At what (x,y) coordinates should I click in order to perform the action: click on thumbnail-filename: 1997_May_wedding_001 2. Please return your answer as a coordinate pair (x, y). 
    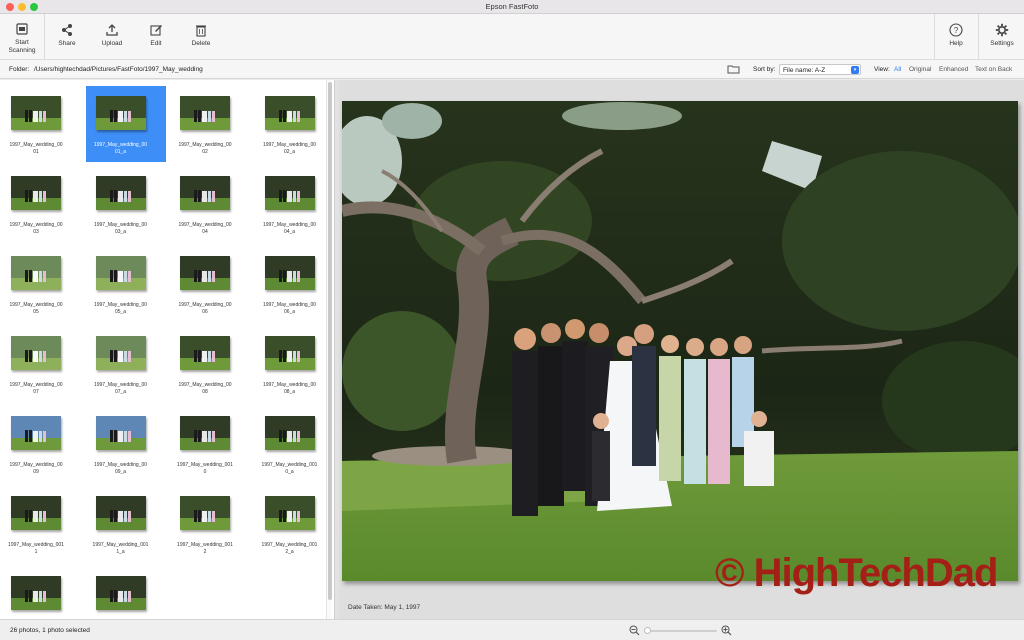
    Looking at the image, I should click on (205, 548).